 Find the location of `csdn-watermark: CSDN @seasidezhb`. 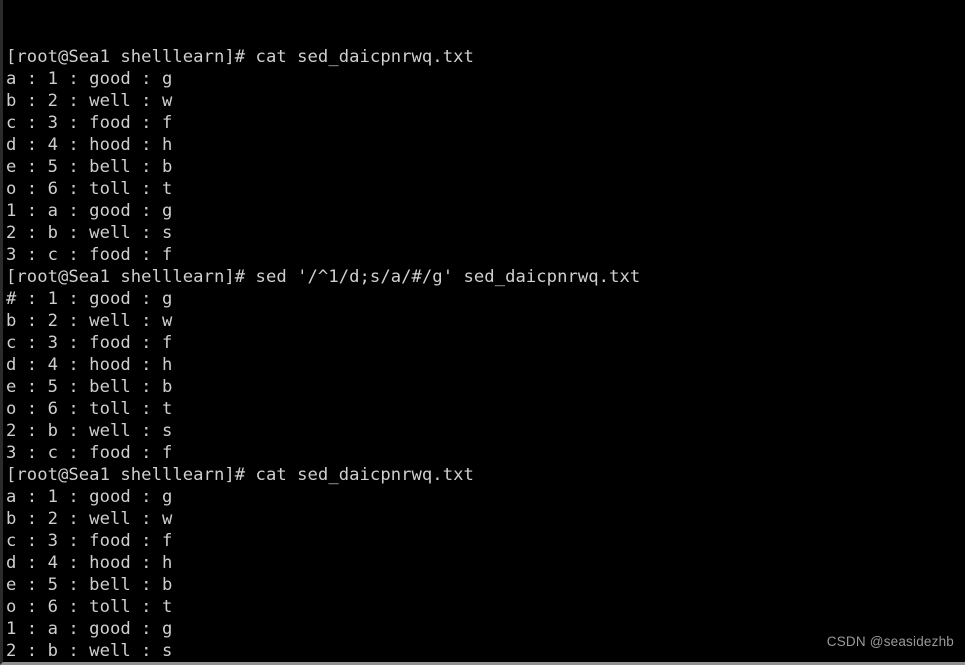

csdn-watermark: CSDN @seasidezhb is located at coordinates (890, 641).